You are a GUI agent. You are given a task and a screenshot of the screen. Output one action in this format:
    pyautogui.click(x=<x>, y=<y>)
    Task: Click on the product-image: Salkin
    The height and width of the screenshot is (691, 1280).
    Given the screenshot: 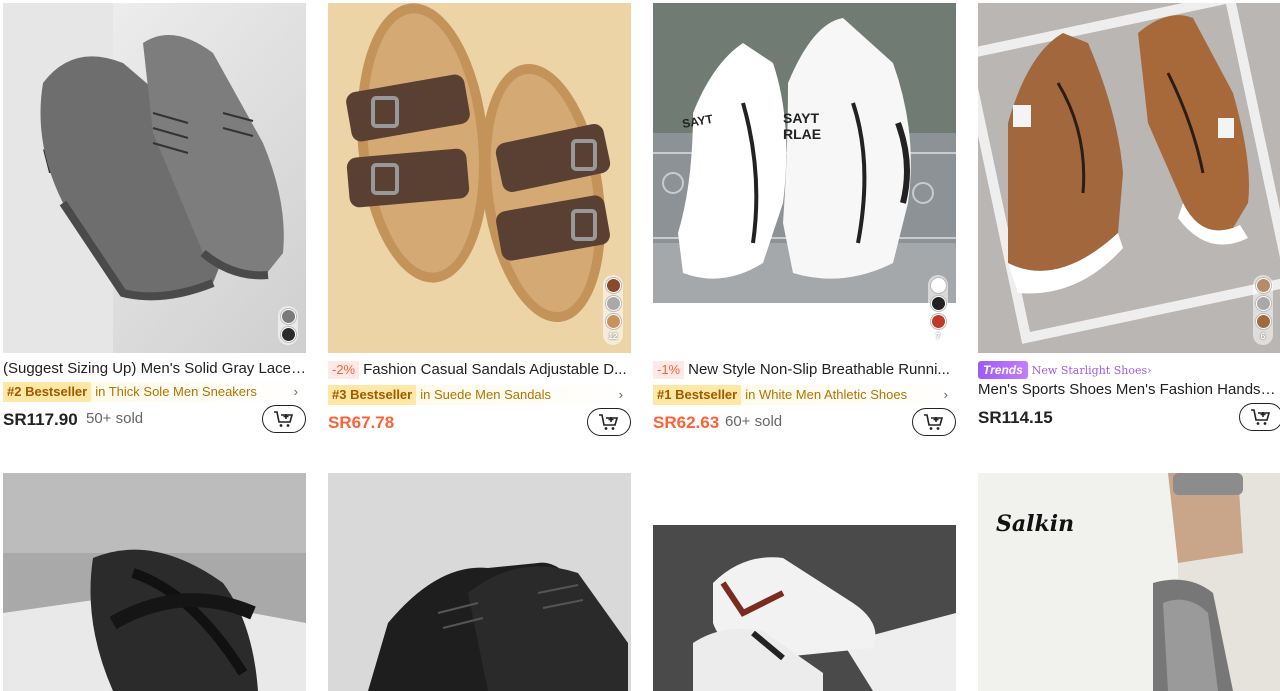 What is the action you would take?
    pyautogui.click(x=1129, y=582)
    